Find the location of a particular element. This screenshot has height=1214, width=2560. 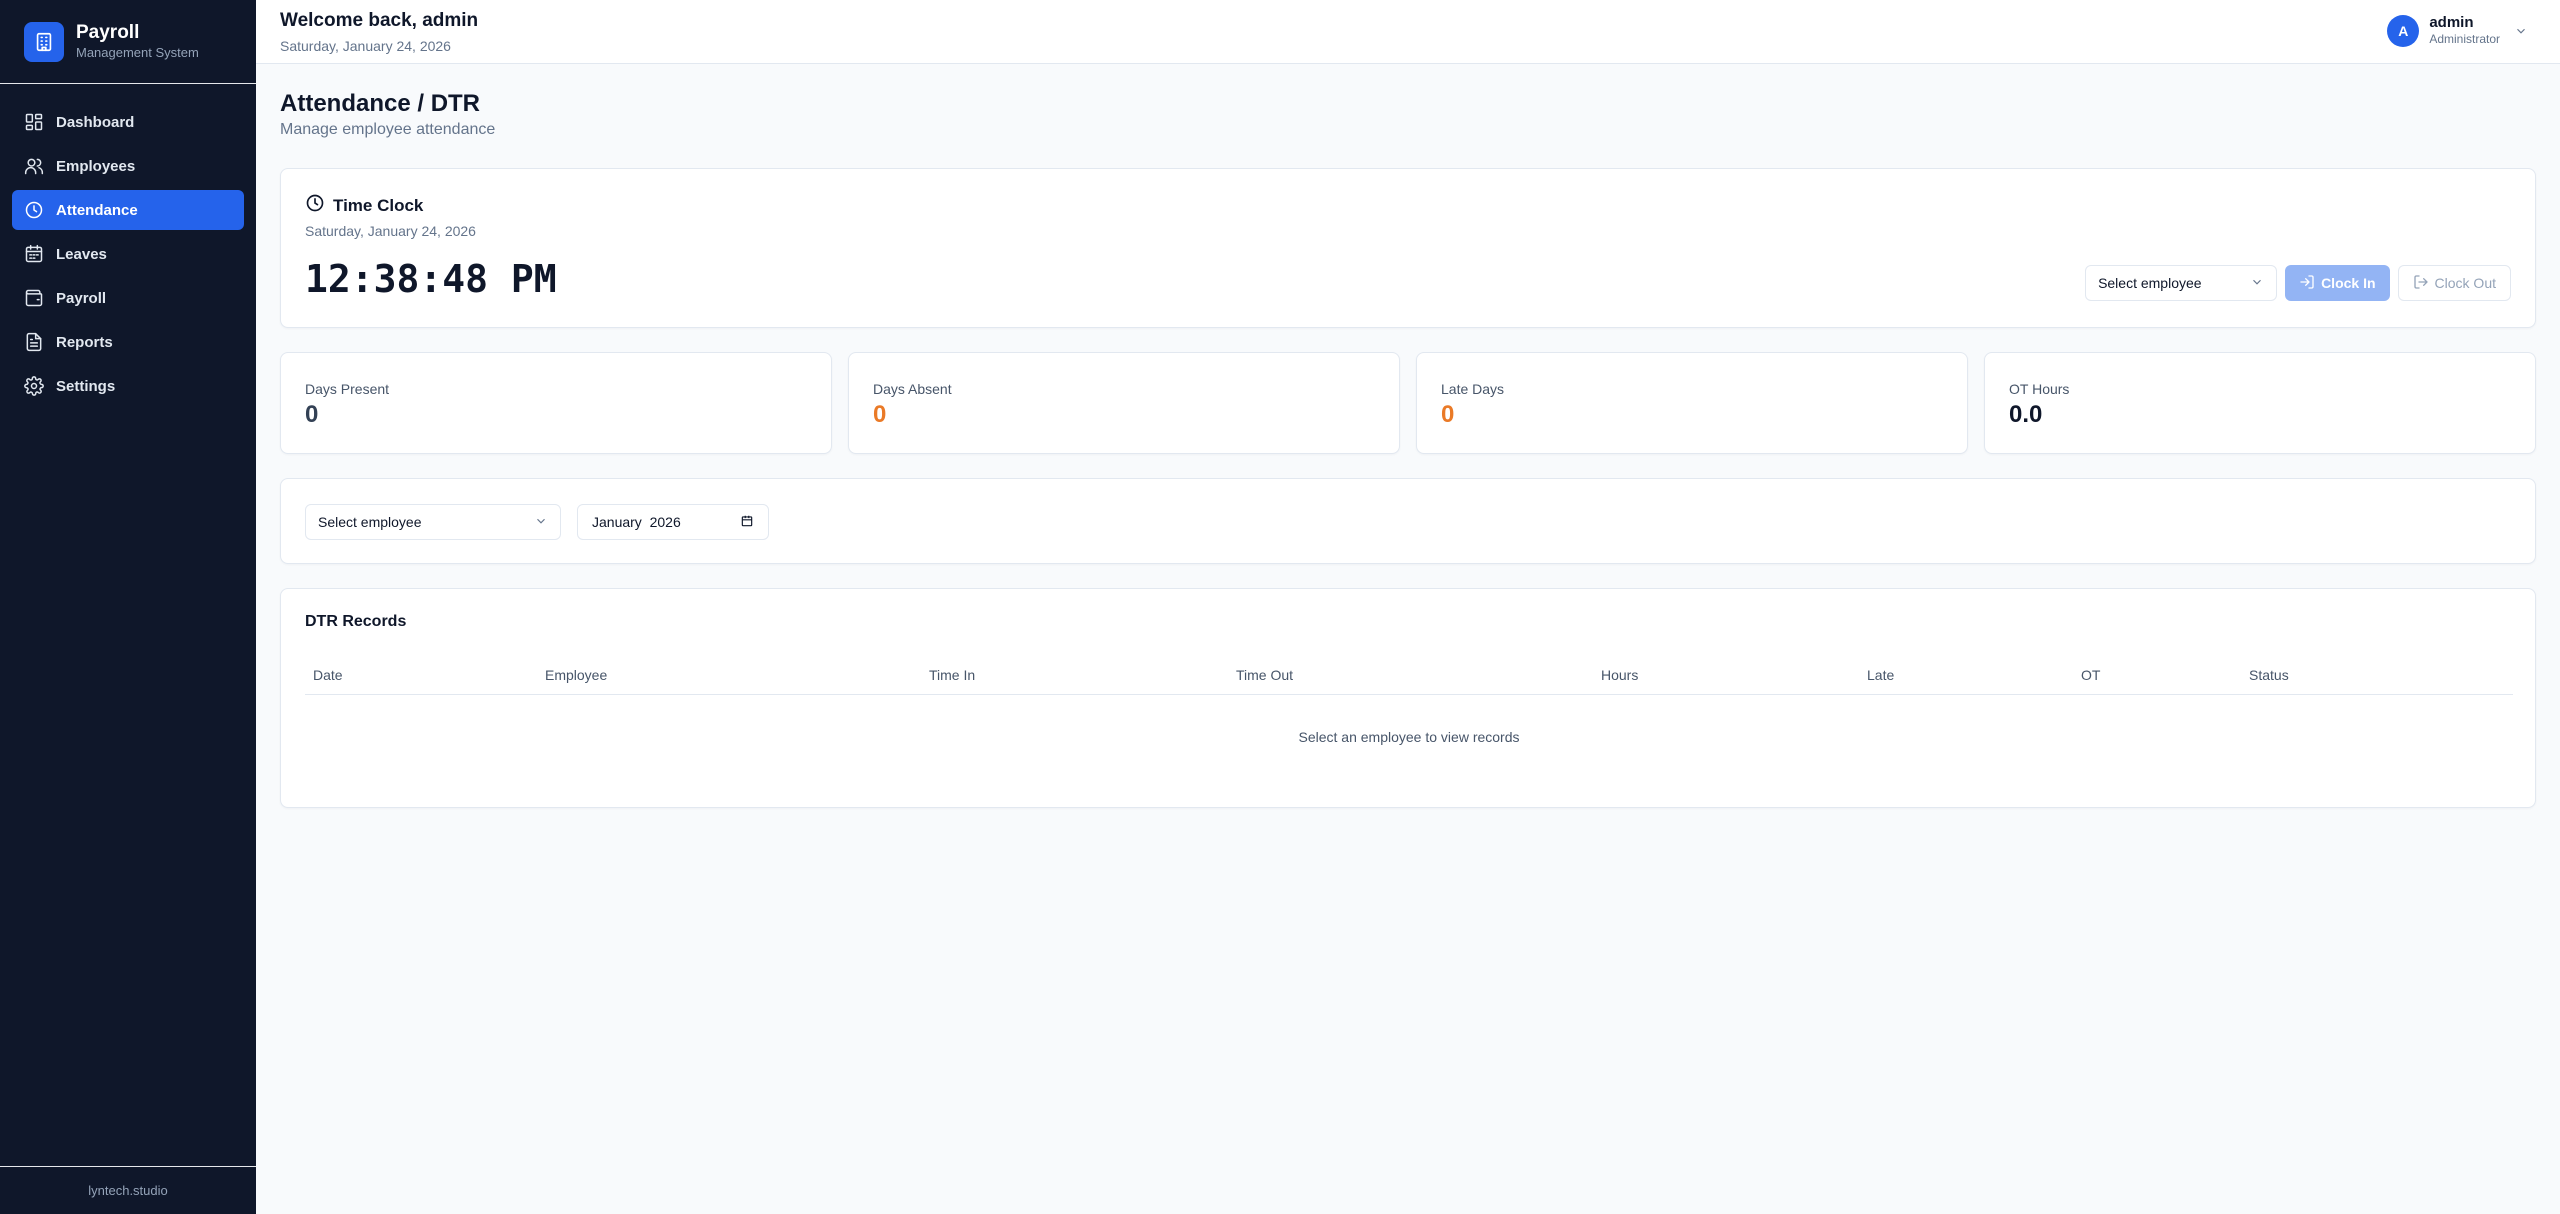

stat-card-ot-hours: OT Hours 0.0 is located at coordinates (2260, 403).